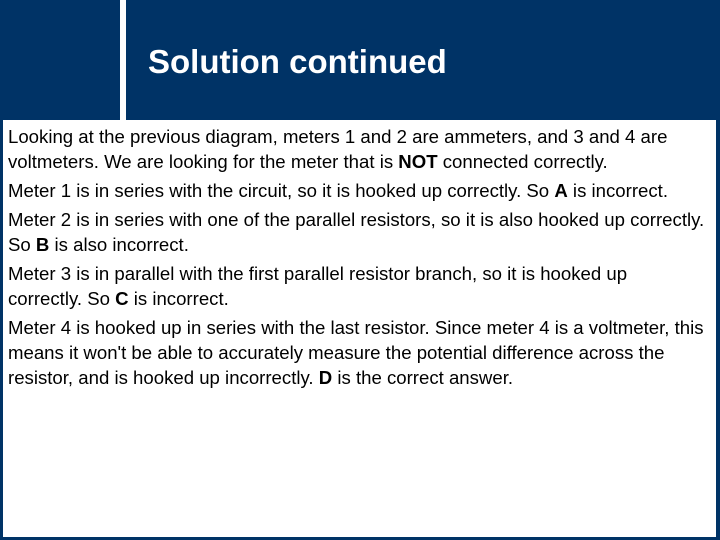 Image resolution: width=720 pixels, height=540 pixels. What do you see at coordinates (123, 60) in the screenshot?
I see `header-divider` at bounding box center [123, 60].